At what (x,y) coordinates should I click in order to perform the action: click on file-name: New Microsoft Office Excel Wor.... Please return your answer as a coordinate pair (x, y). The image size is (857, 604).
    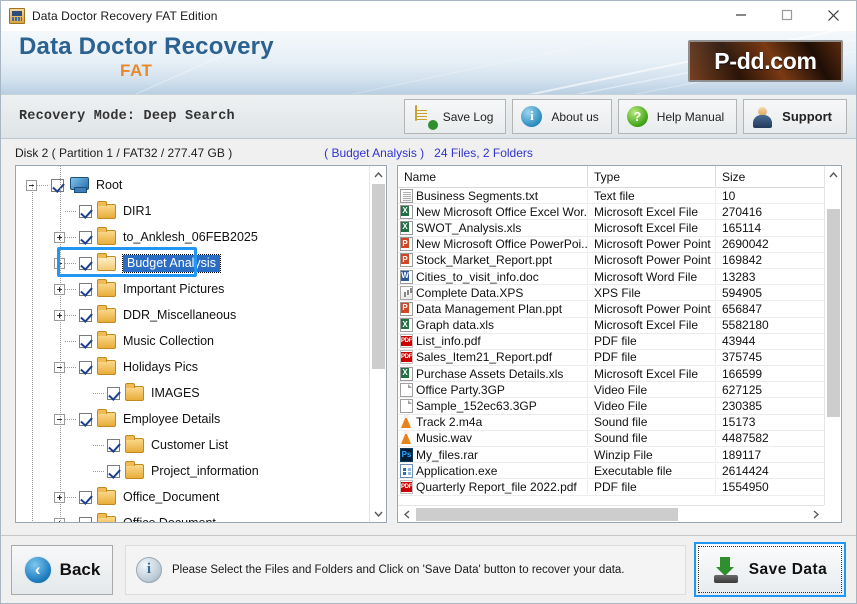
    Looking at the image, I should click on (502, 211).